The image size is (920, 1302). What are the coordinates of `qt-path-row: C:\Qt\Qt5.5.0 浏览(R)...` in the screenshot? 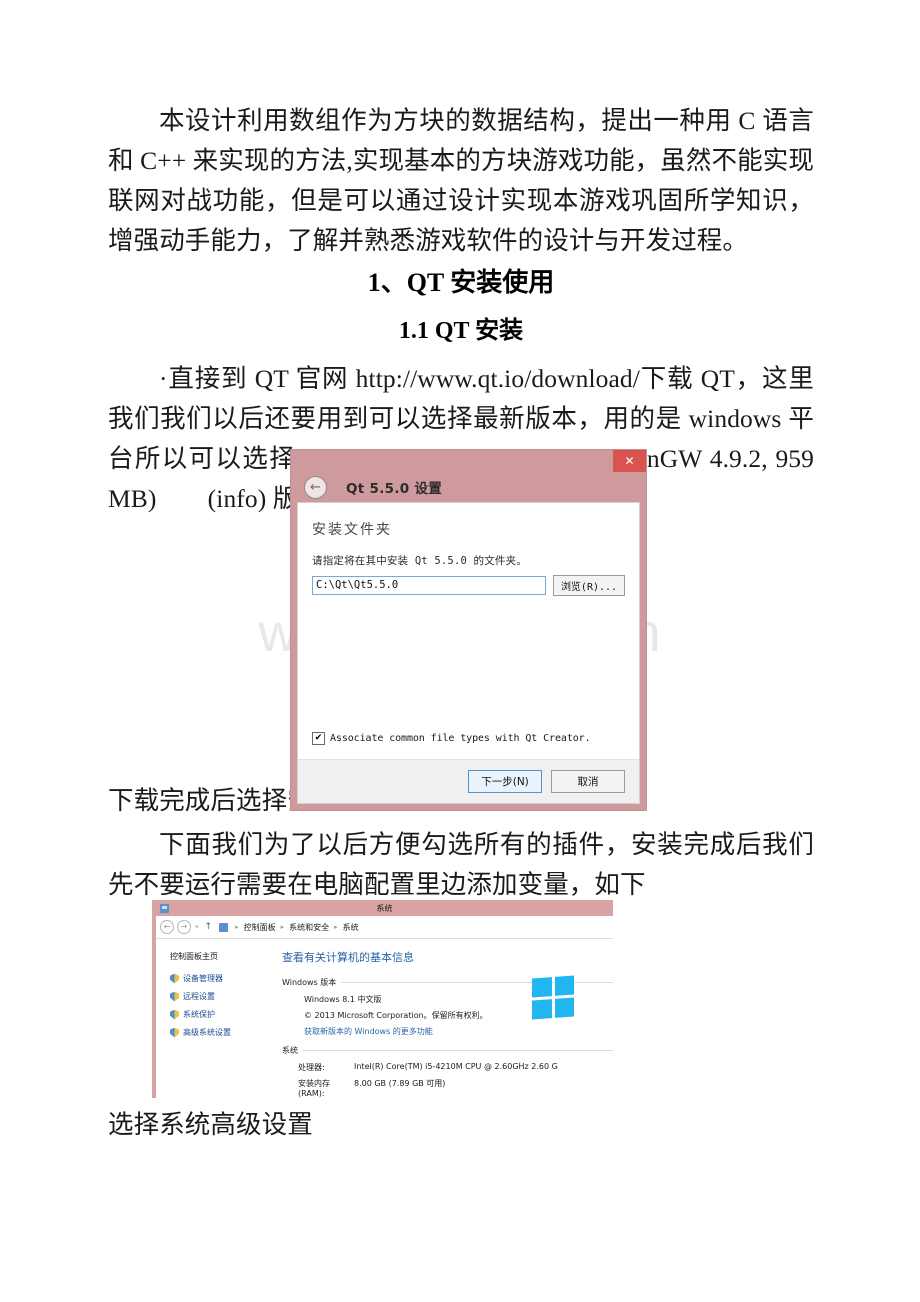 It's located at (468, 585).